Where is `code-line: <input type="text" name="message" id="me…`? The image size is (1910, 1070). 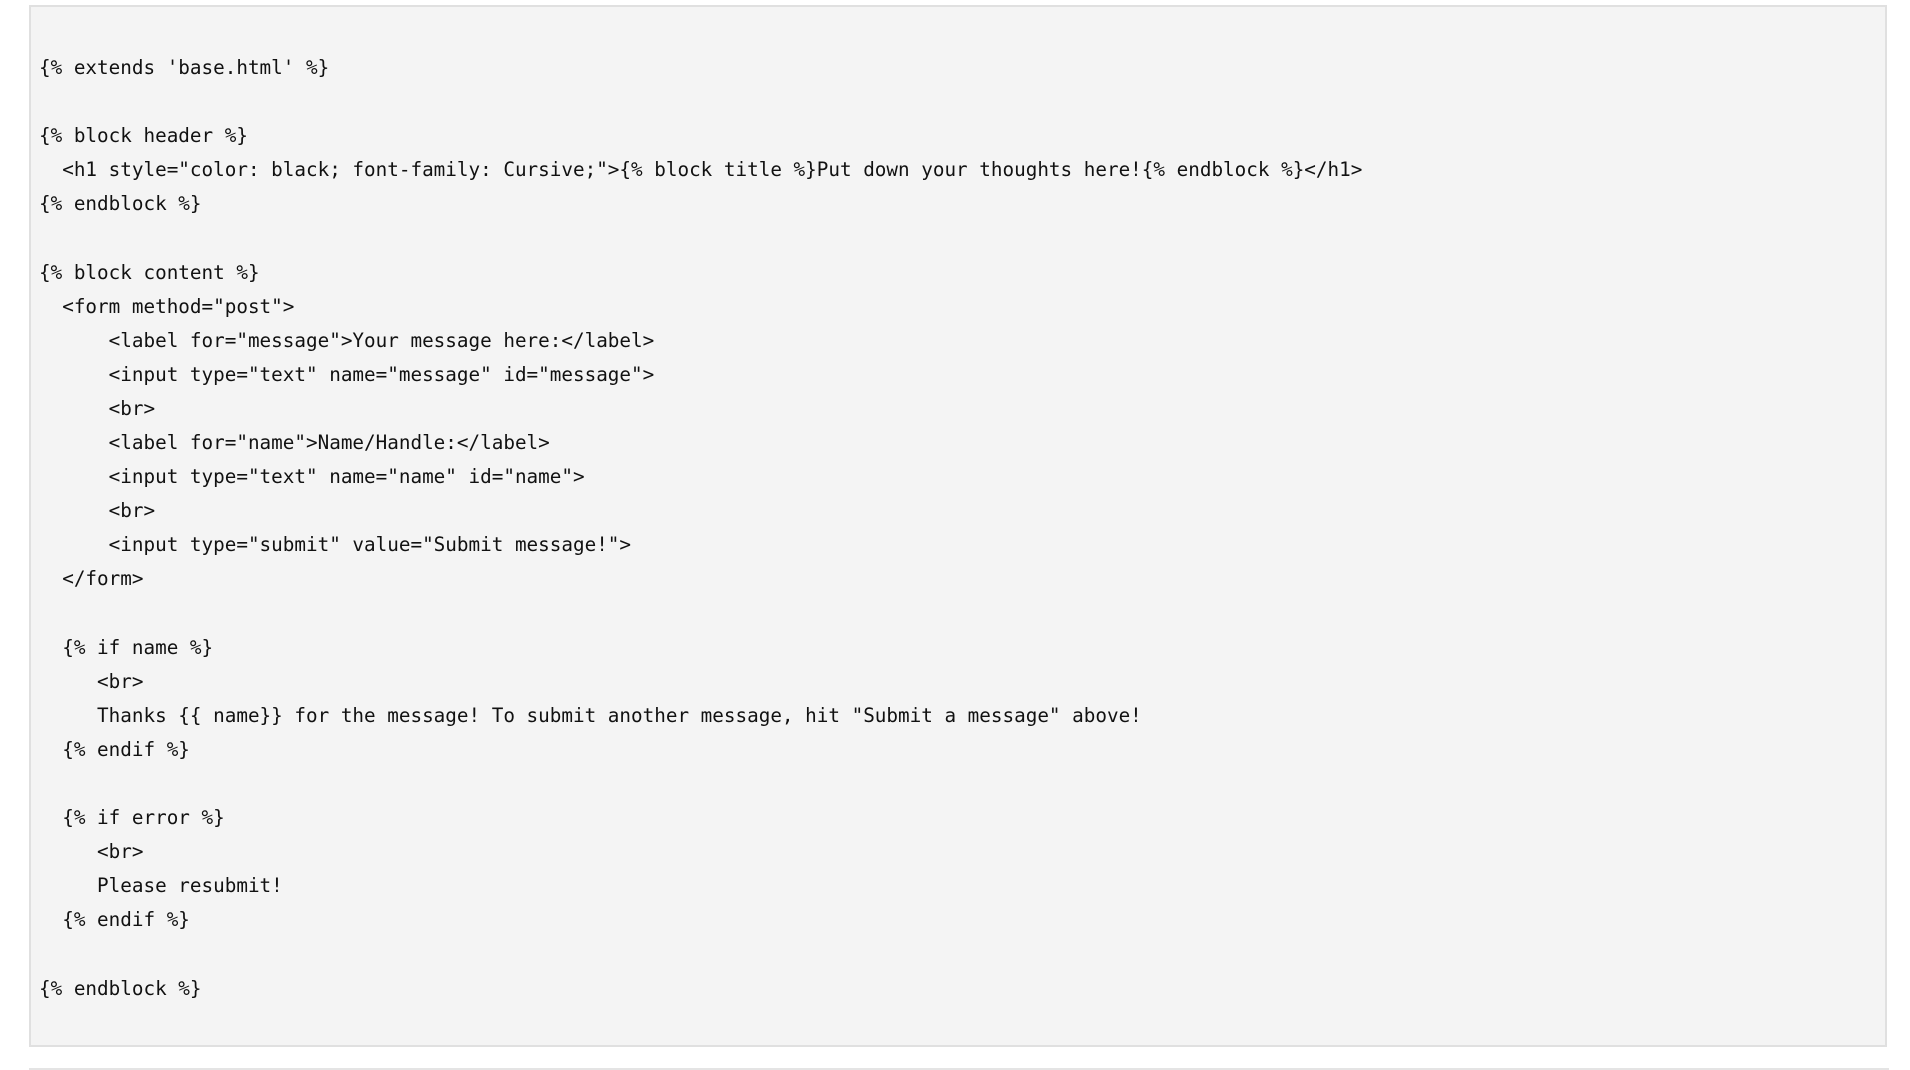
code-line: <input type="text" name="message" id="me… is located at coordinates (347, 374).